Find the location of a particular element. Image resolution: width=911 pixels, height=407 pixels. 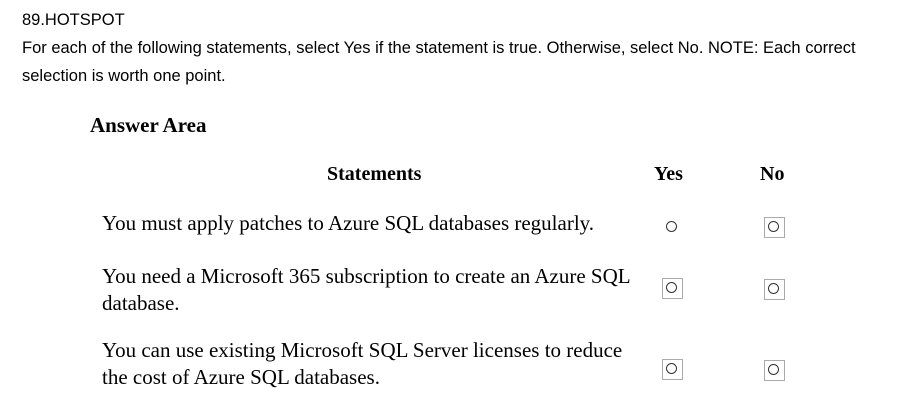

statement-3-yes-option is located at coordinates (672, 369).